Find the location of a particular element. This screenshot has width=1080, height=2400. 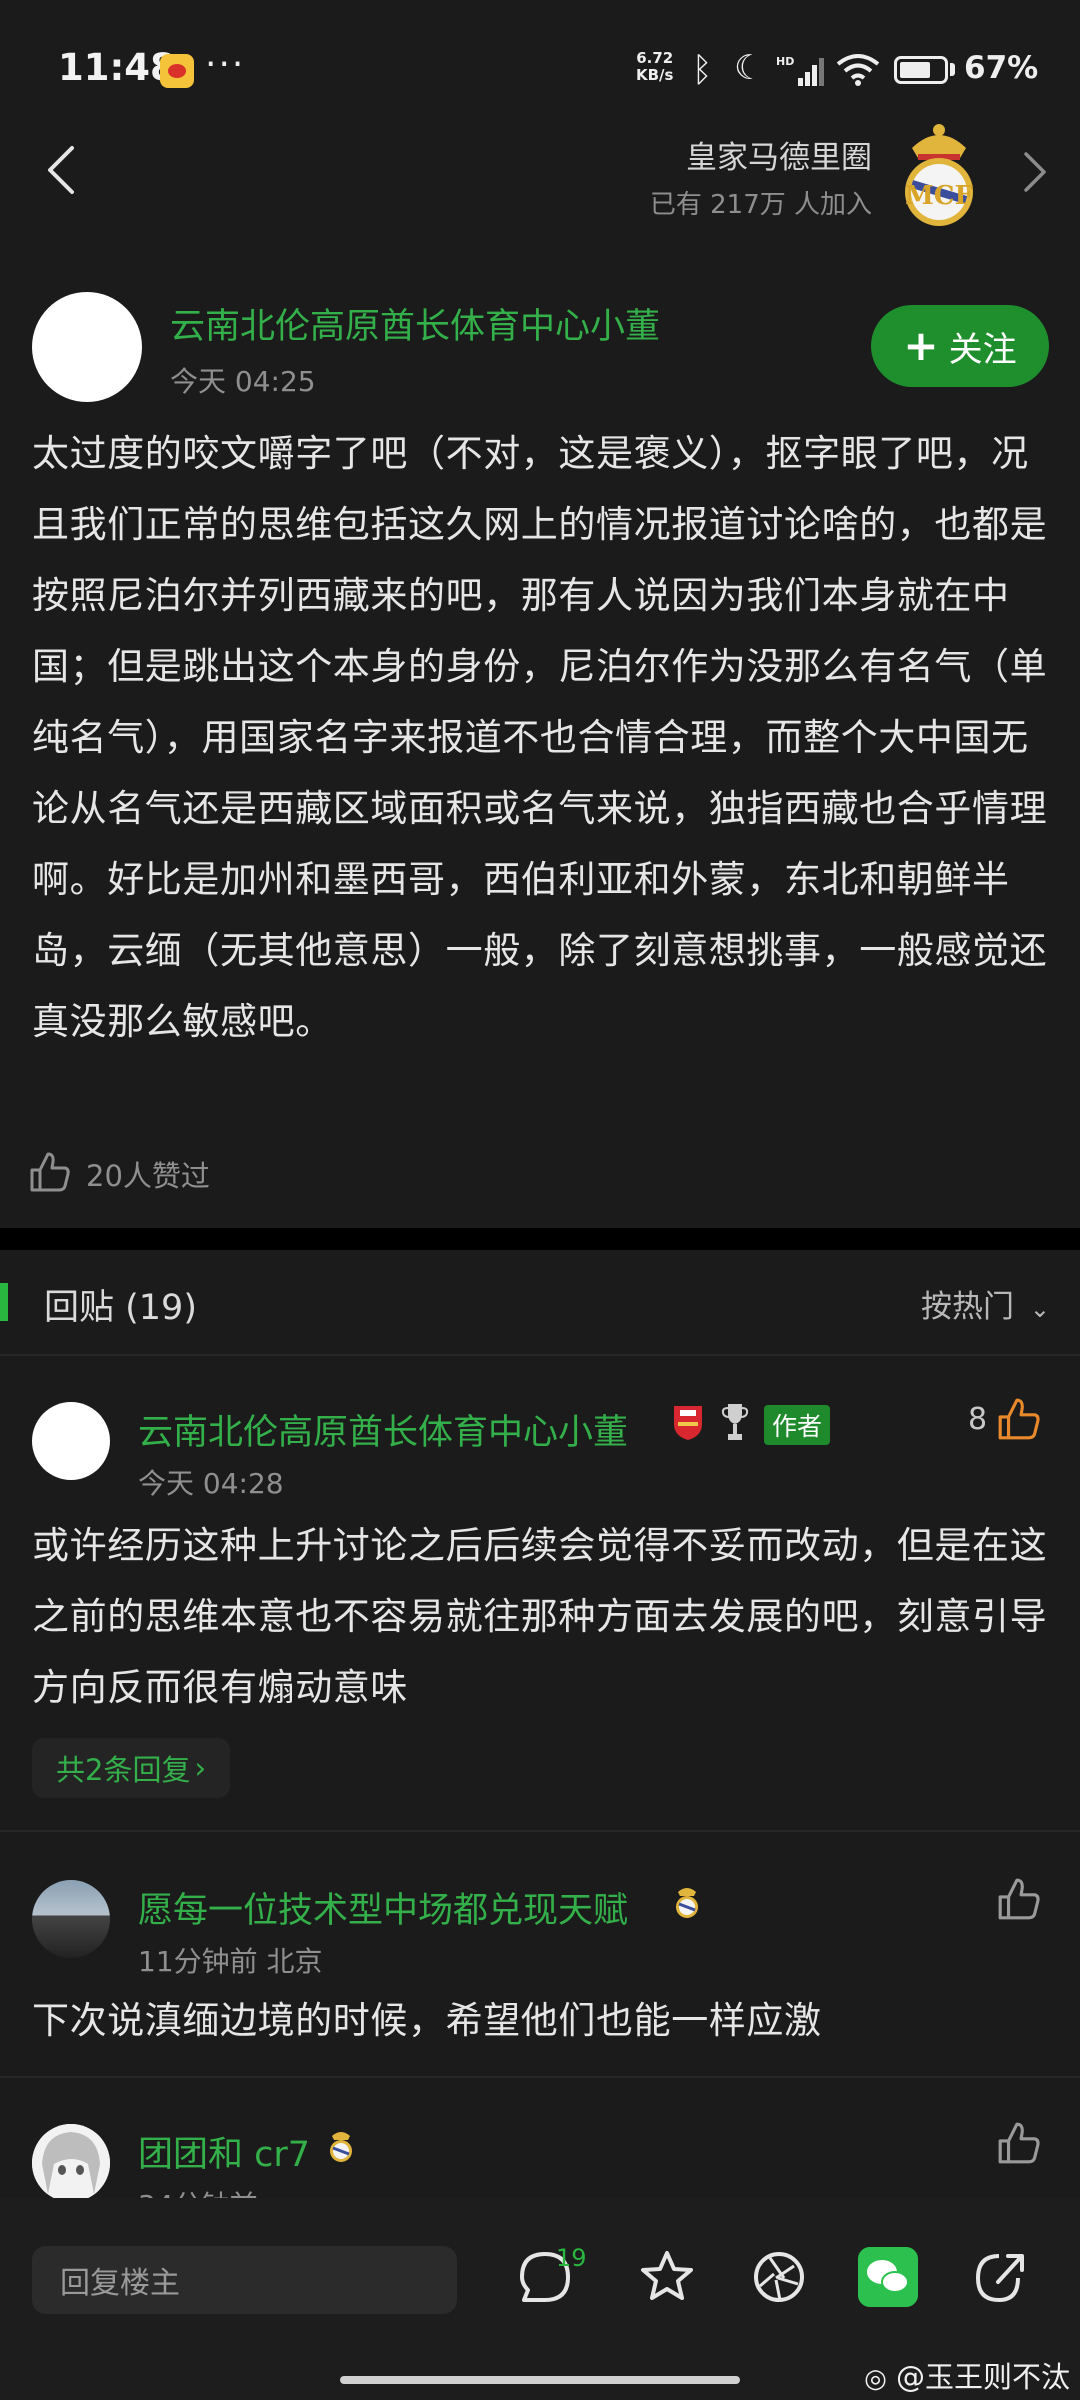

network-speed-unit: KB/s is located at coordinates (655, 75).